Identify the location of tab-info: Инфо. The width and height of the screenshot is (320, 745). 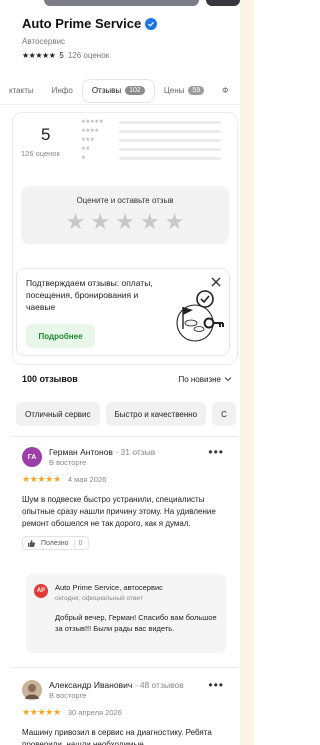
(62, 91).